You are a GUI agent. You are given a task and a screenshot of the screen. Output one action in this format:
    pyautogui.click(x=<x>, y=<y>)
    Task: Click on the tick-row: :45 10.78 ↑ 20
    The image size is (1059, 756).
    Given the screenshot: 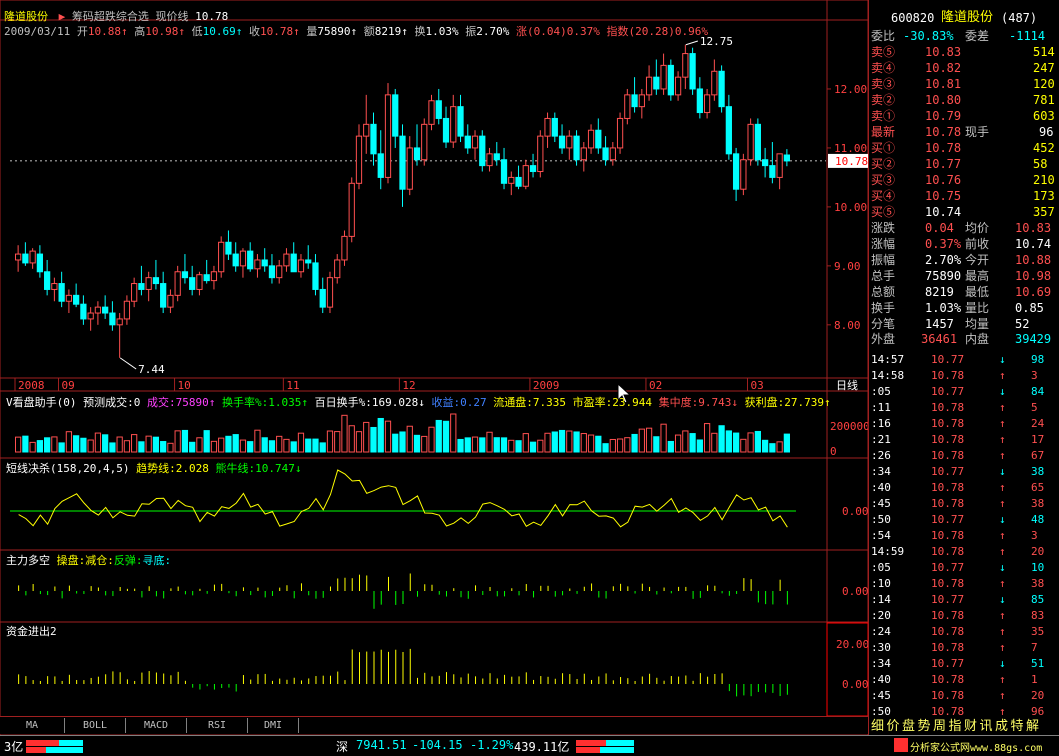 What is the action you would take?
    pyautogui.click(x=964, y=696)
    